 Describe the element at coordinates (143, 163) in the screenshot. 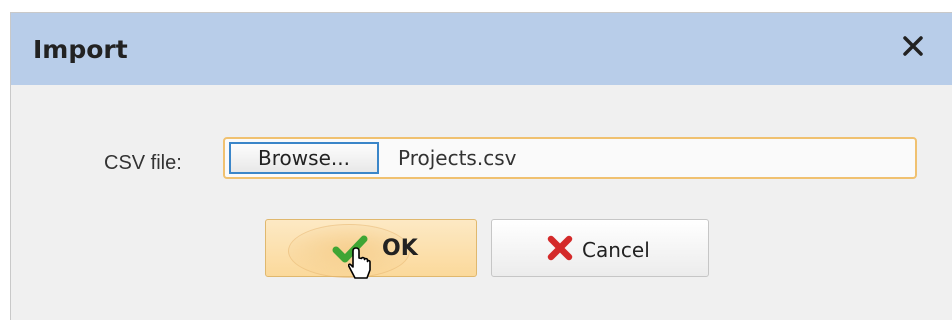

I see `csv-file-label: CSV file:` at that location.